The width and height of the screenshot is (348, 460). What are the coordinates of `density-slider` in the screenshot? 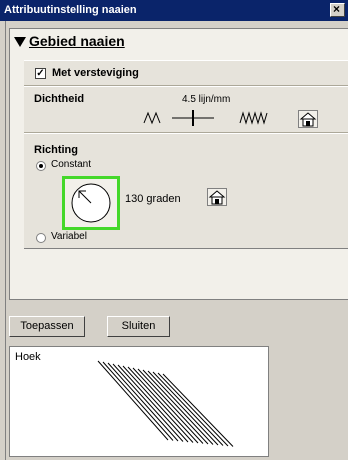 It's located at (218, 118).